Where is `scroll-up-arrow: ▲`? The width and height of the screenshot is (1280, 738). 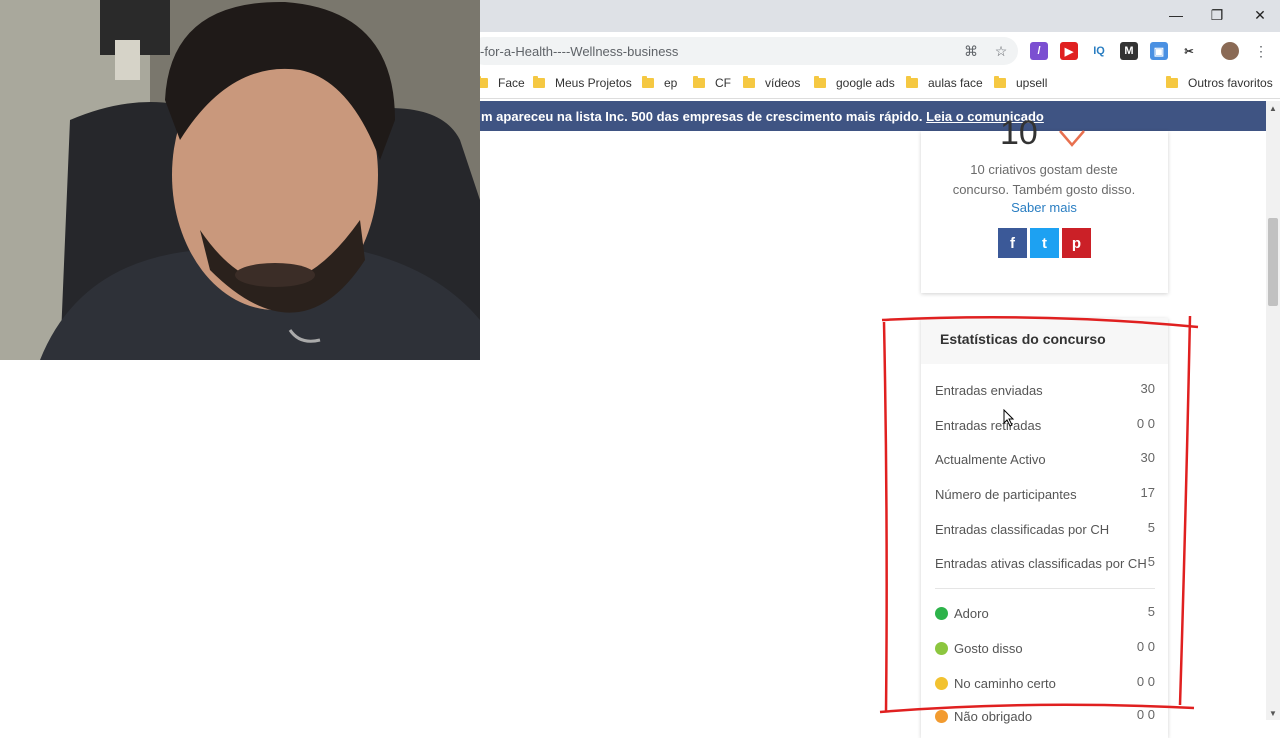 scroll-up-arrow: ▲ is located at coordinates (1273, 108).